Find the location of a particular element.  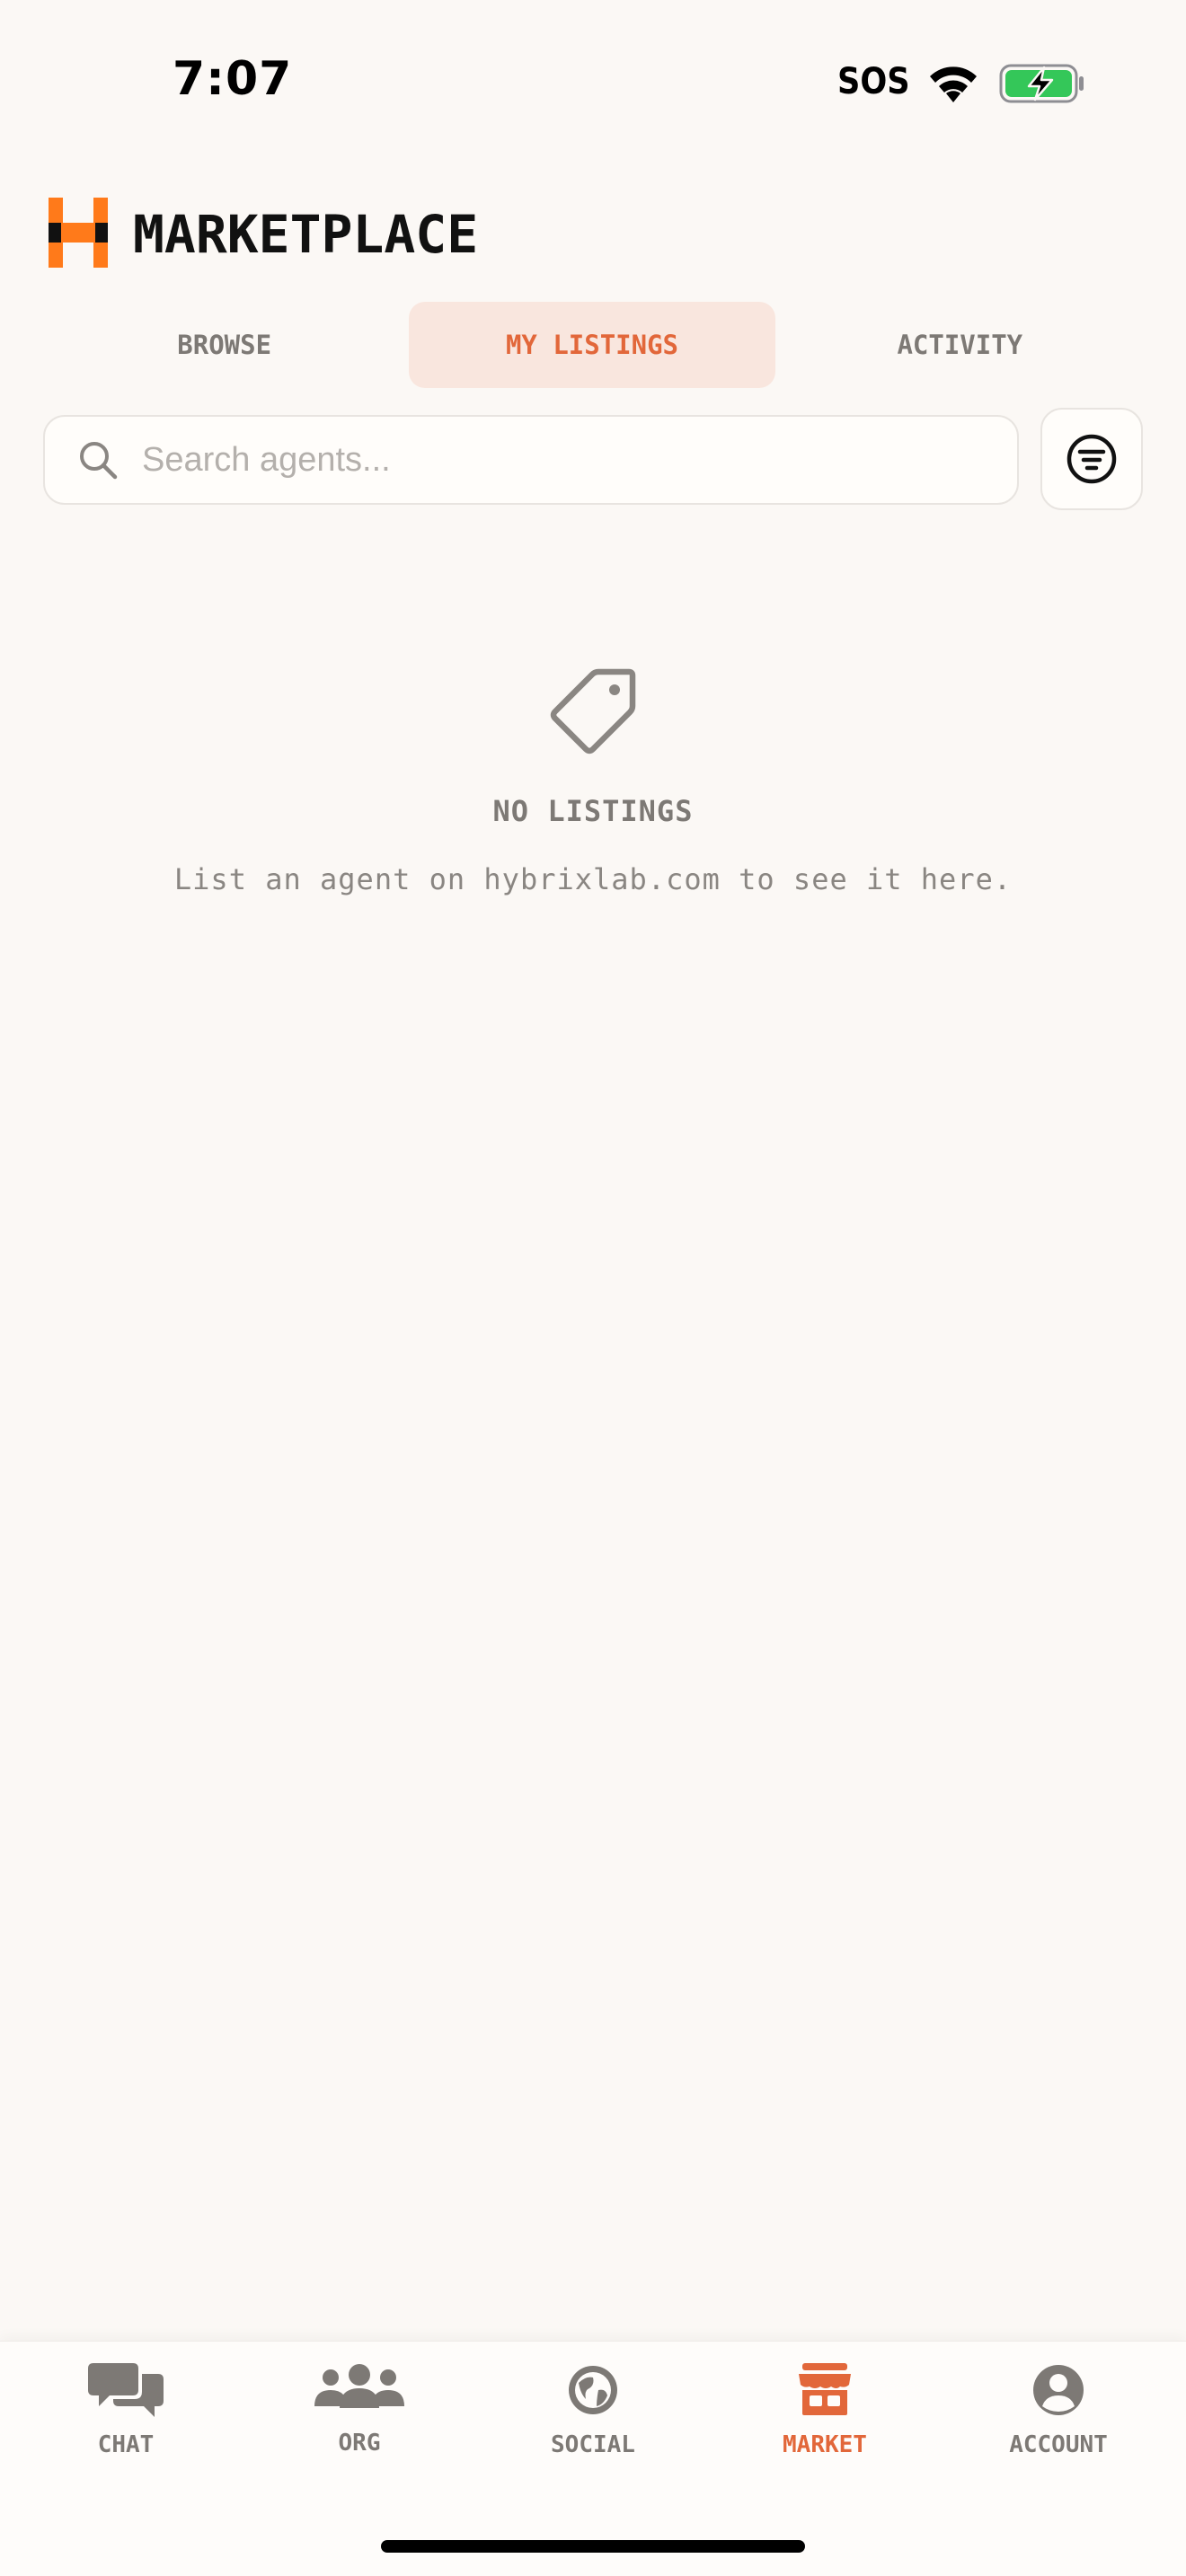

people-icon is located at coordinates (359, 2386).